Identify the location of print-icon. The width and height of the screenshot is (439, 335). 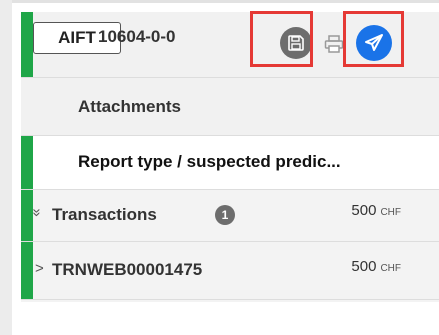
(334, 44).